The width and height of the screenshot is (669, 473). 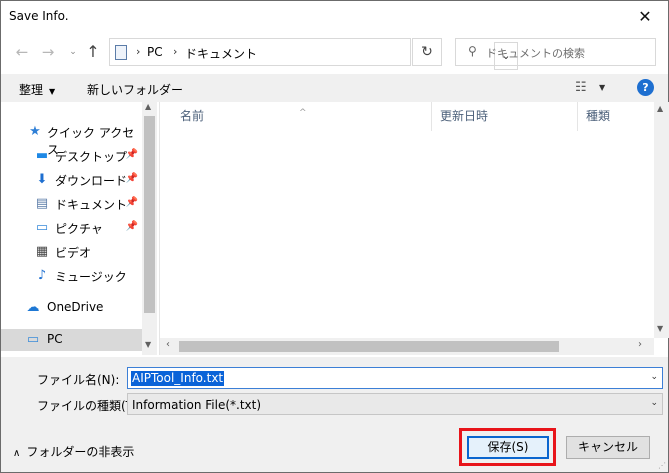 What do you see at coordinates (48, 52) in the screenshot?
I see `forward-arrow-icon: →` at bounding box center [48, 52].